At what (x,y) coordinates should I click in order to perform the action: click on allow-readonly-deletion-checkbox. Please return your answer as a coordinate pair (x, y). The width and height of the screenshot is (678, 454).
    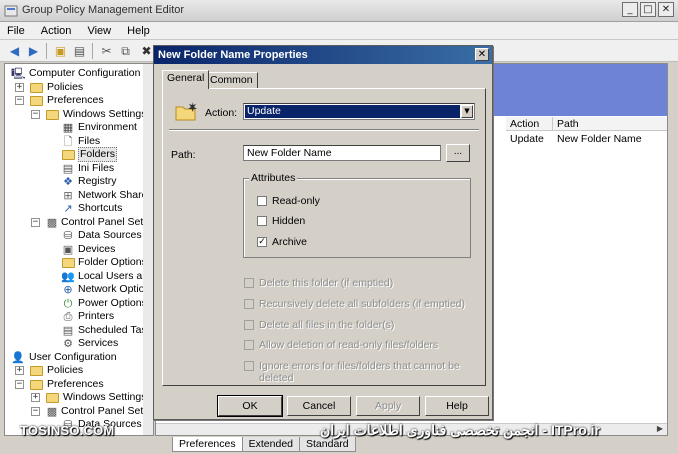
    Looking at the image, I should click on (249, 345).